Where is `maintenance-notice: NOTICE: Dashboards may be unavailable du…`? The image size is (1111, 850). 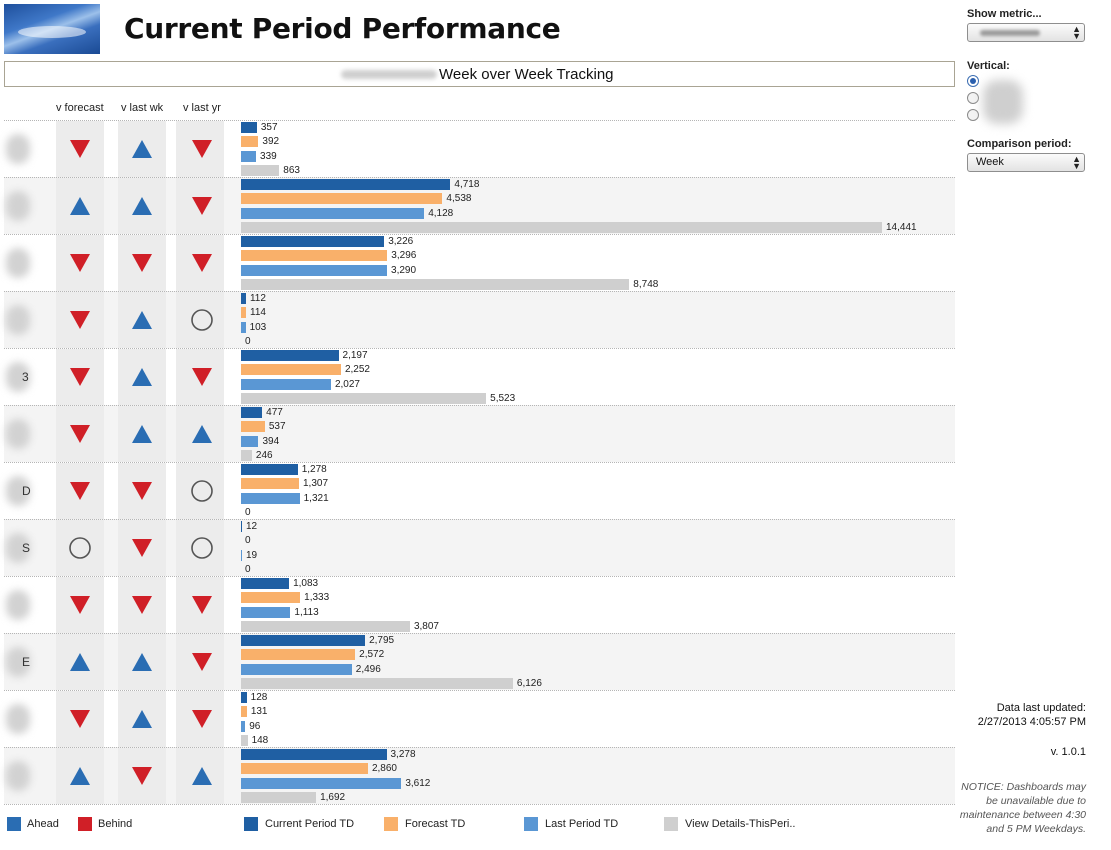 maintenance-notice: NOTICE: Dashboards may be unavailable du… is located at coordinates (1022, 808).